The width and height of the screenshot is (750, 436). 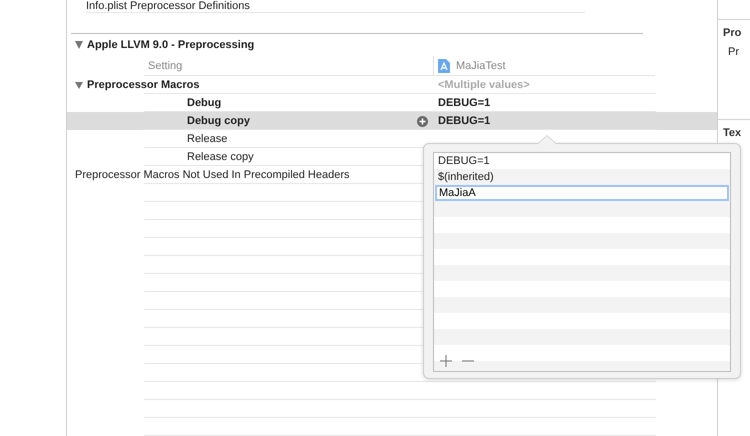 What do you see at coordinates (481, 66) in the screenshot?
I see `column-header: MaJiaTest` at bounding box center [481, 66].